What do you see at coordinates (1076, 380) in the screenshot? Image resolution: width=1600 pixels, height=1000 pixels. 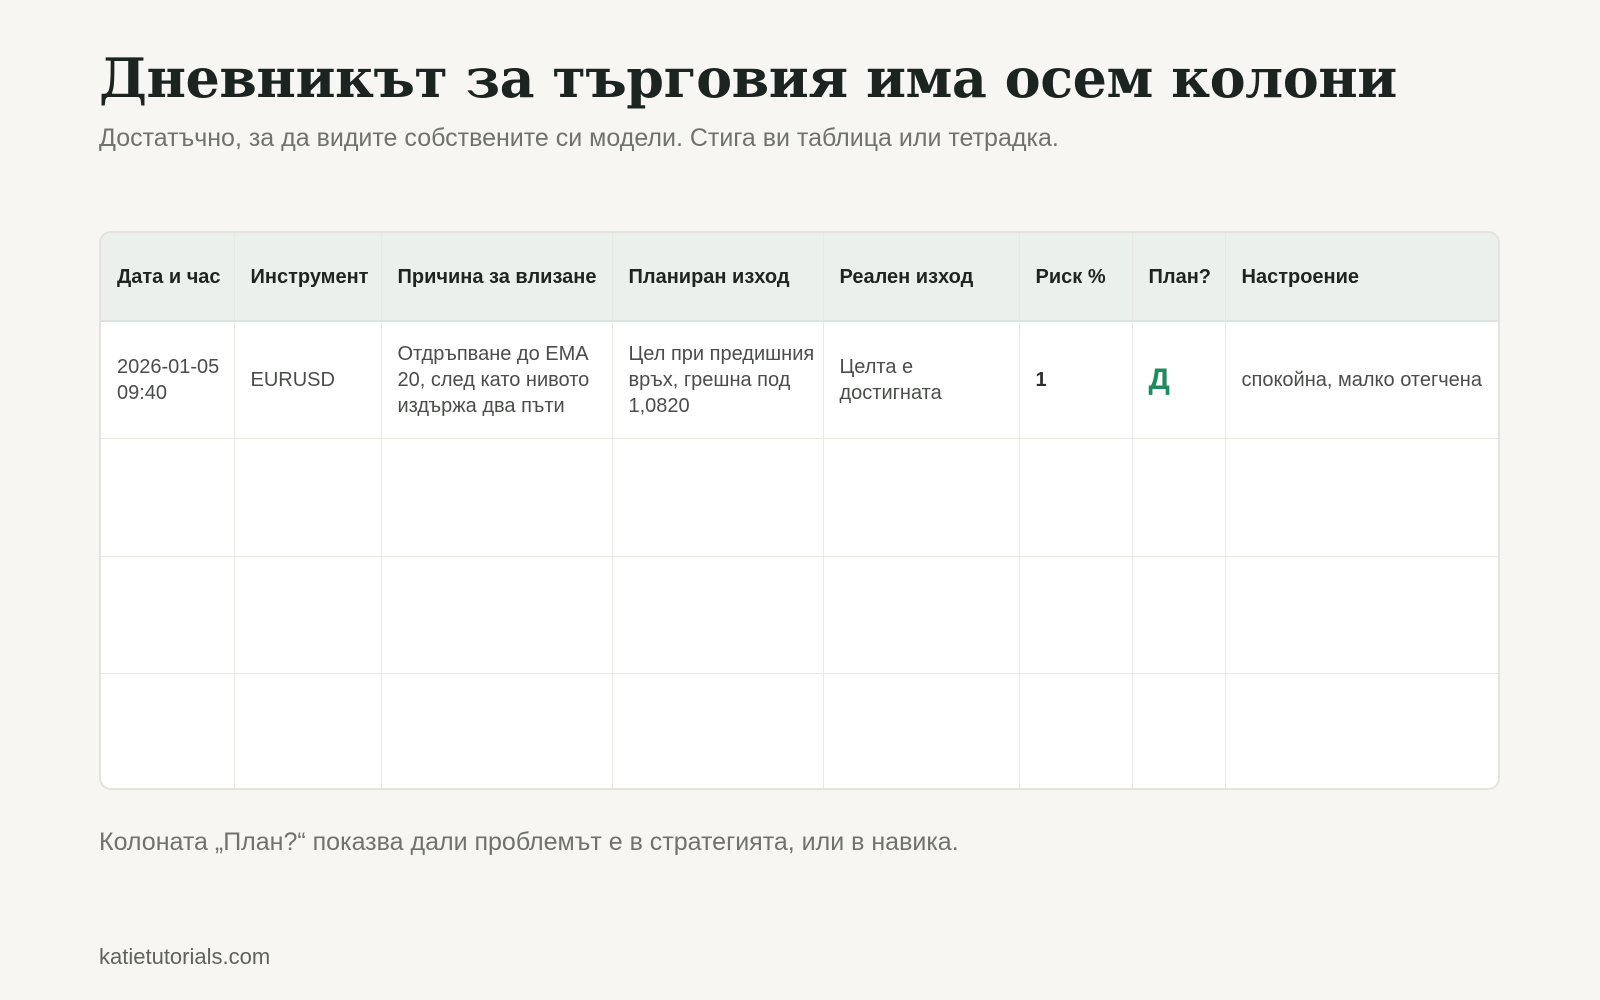 I see `cell-risk: 1` at bounding box center [1076, 380].